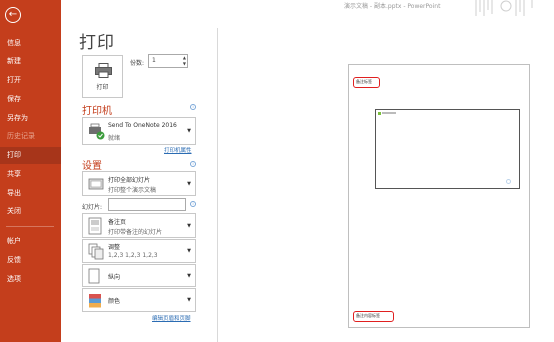  I want to click on collate-dropdown: 调整 1,2,3 1,2,3 1,2,3 ▼, so click(139, 251).